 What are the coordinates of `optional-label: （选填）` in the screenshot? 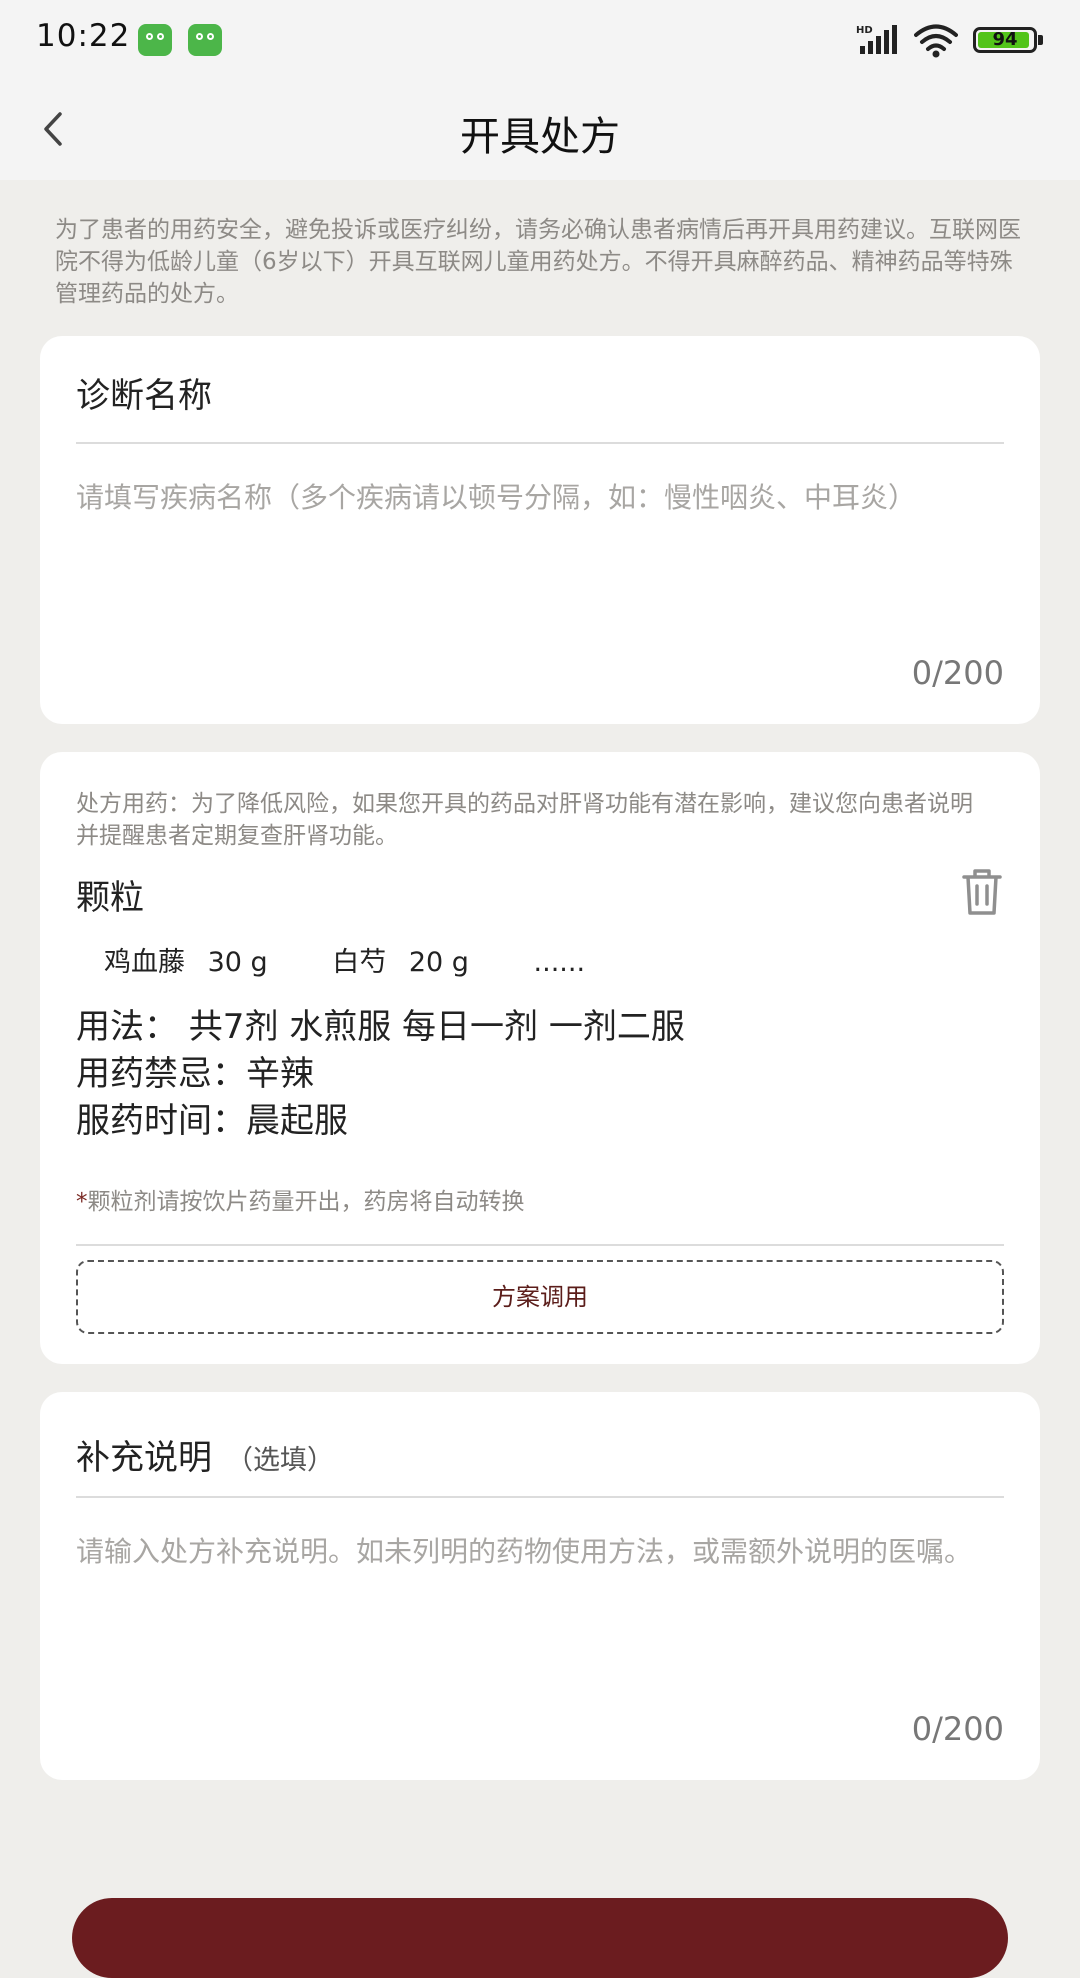 It's located at (280, 1460).